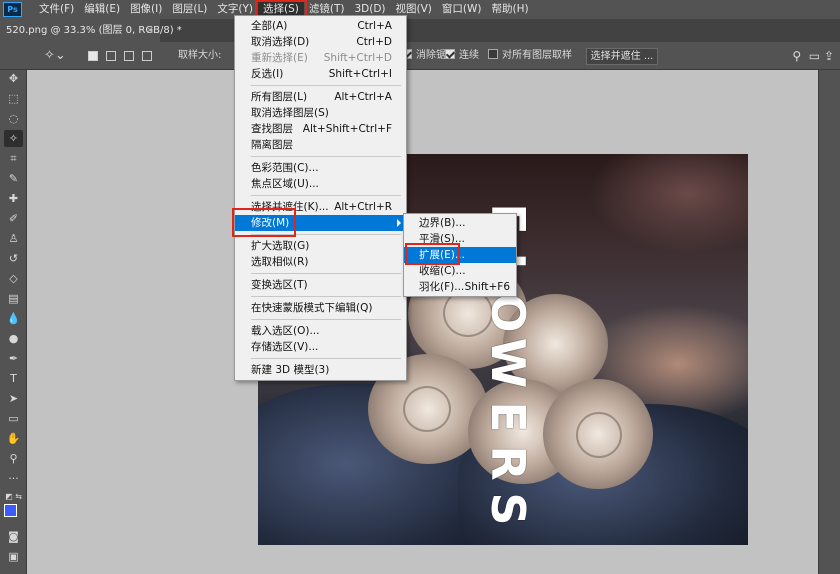 This screenshot has width=840, height=574. I want to click on menu-edit: 编辑(E), so click(102, 9).